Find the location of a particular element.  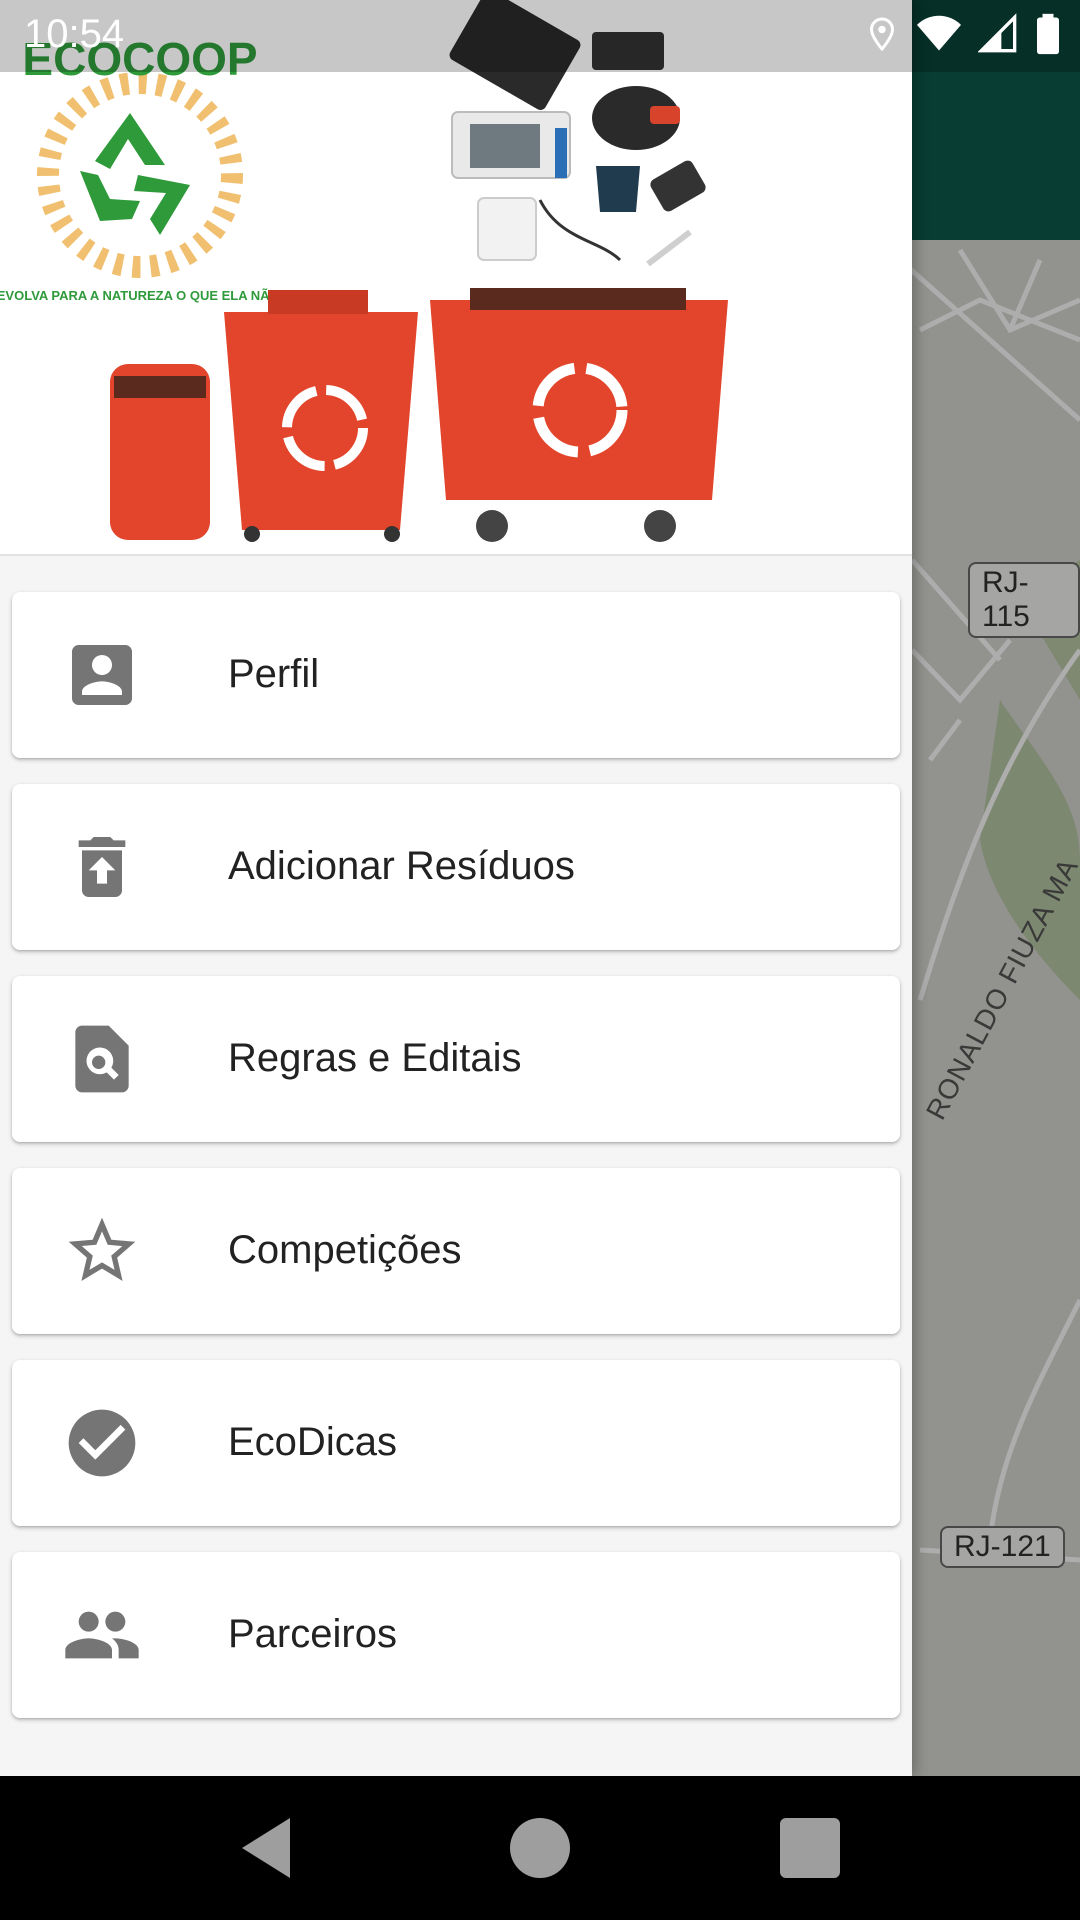

battery-icon is located at coordinates (1048, 34).